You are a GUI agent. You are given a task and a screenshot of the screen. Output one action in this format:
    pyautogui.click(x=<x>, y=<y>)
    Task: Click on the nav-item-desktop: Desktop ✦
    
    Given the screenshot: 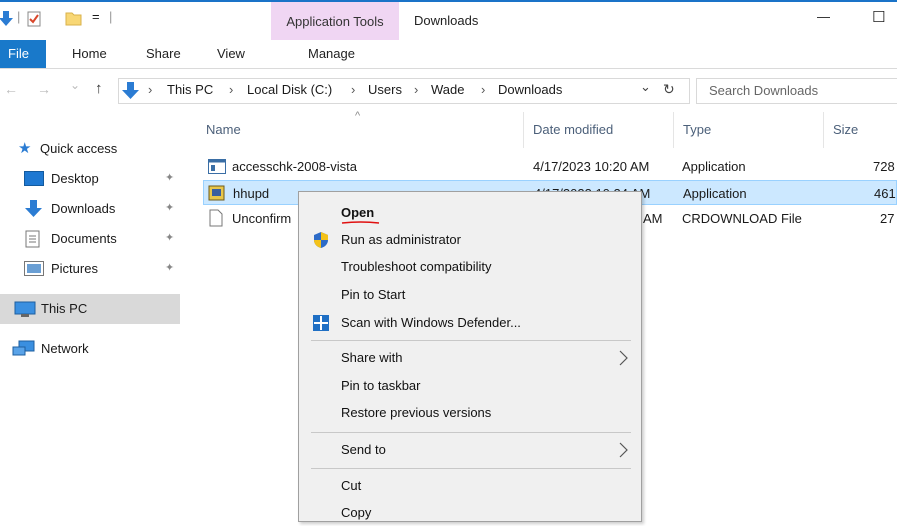 What is the action you would take?
    pyautogui.click(x=90, y=179)
    